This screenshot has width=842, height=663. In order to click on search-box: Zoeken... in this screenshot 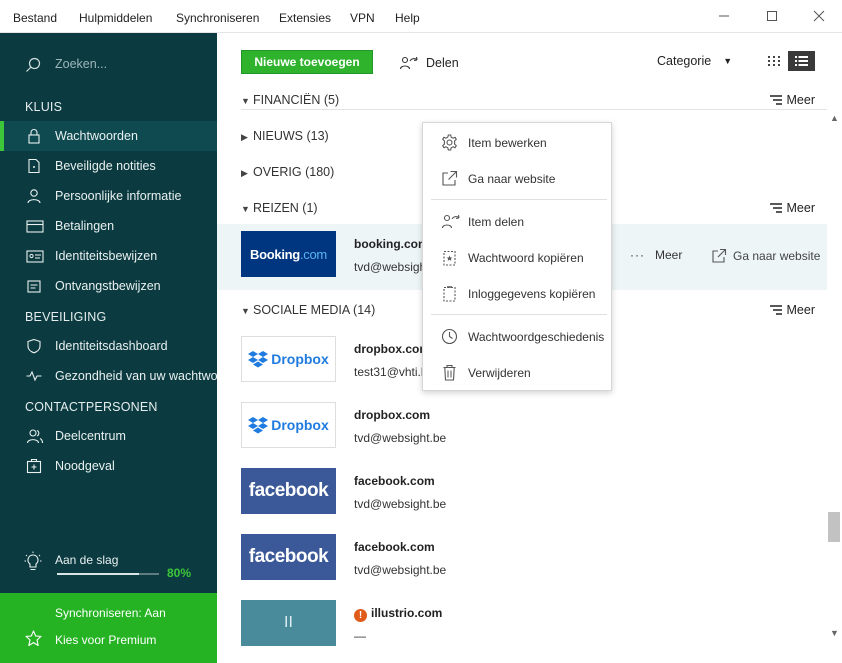, I will do `click(108, 64)`.